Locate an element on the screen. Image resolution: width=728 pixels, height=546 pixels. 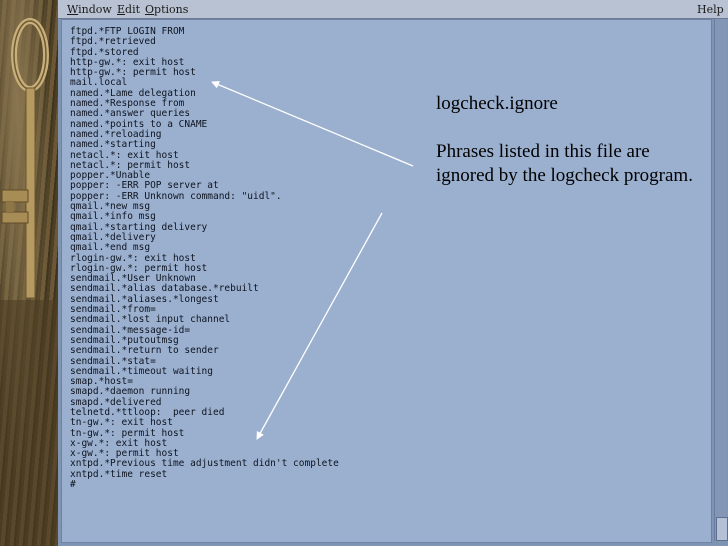
menu-options: Options is located at coordinates (166, 9).